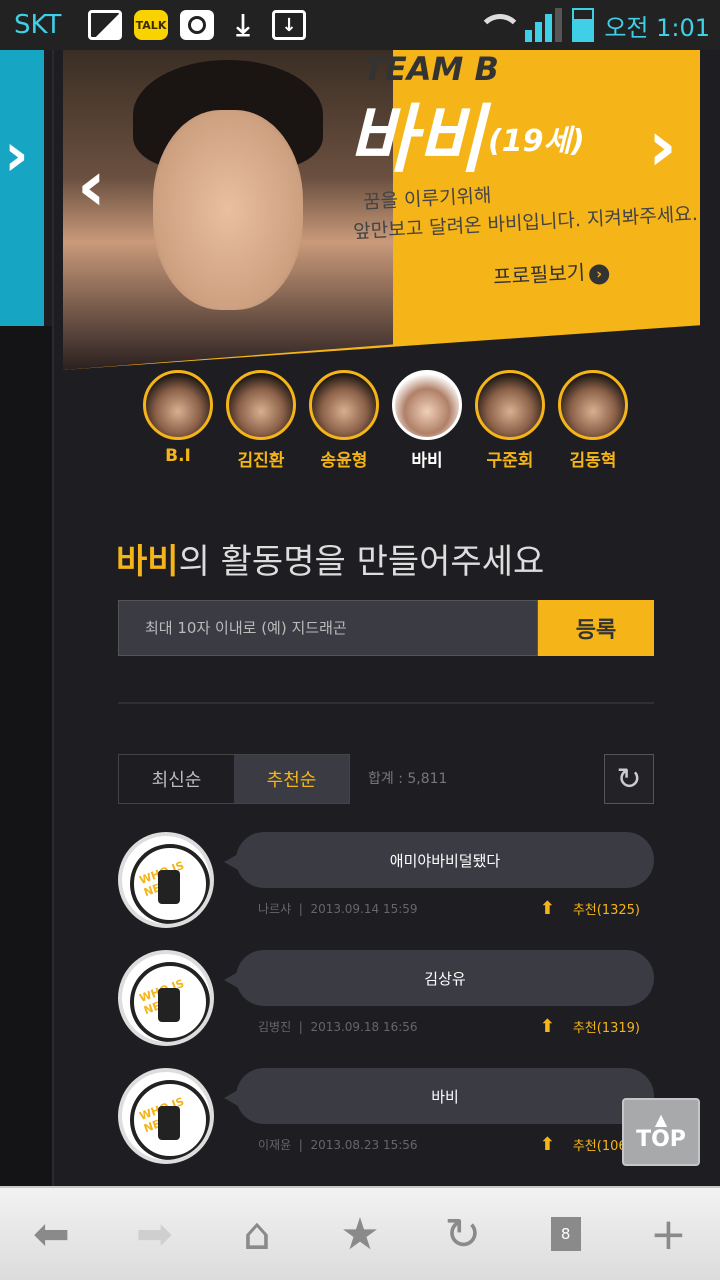 This screenshot has width=720, height=1280. What do you see at coordinates (583, 25) in the screenshot?
I see `battery-icon` at bounding box center [583, 25].